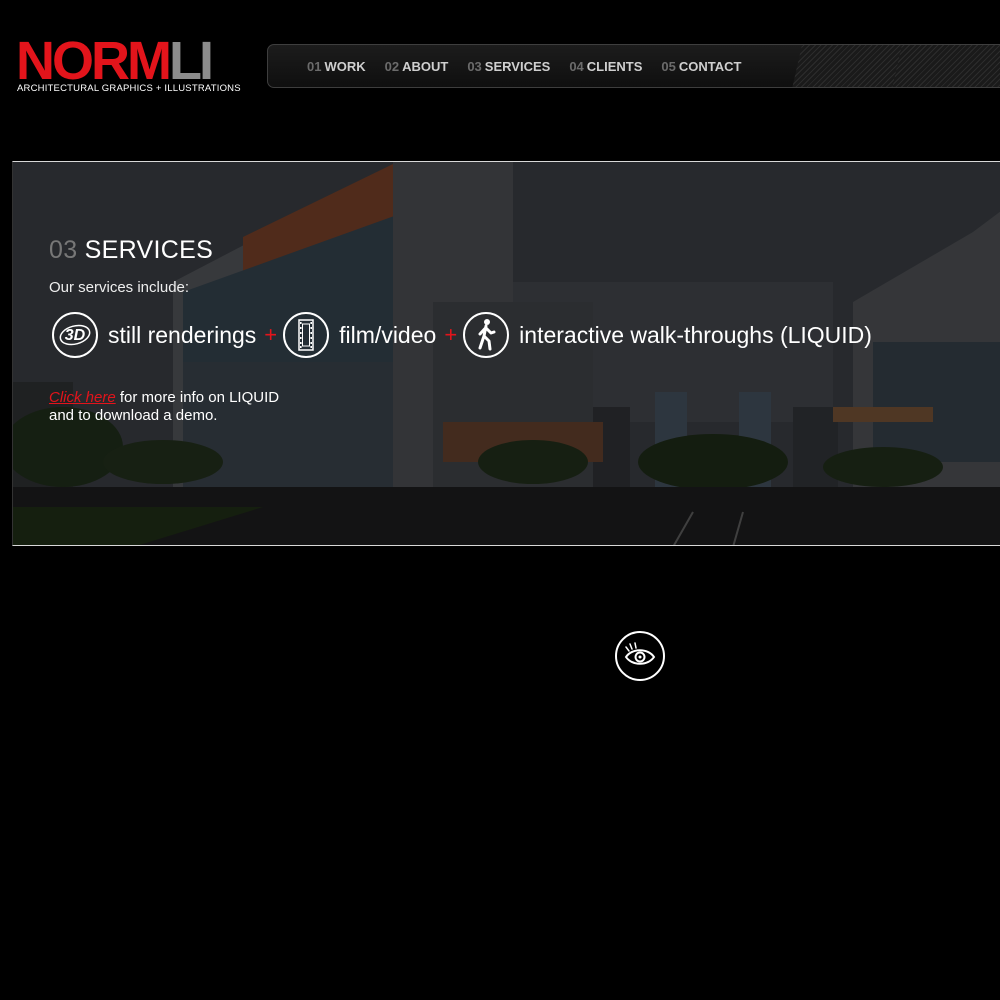  What do you see at coordinates (197, 397) in the screenshot?
I see `liquid-info-text: for more info on LIQUID` at bounding box center [197, 397].